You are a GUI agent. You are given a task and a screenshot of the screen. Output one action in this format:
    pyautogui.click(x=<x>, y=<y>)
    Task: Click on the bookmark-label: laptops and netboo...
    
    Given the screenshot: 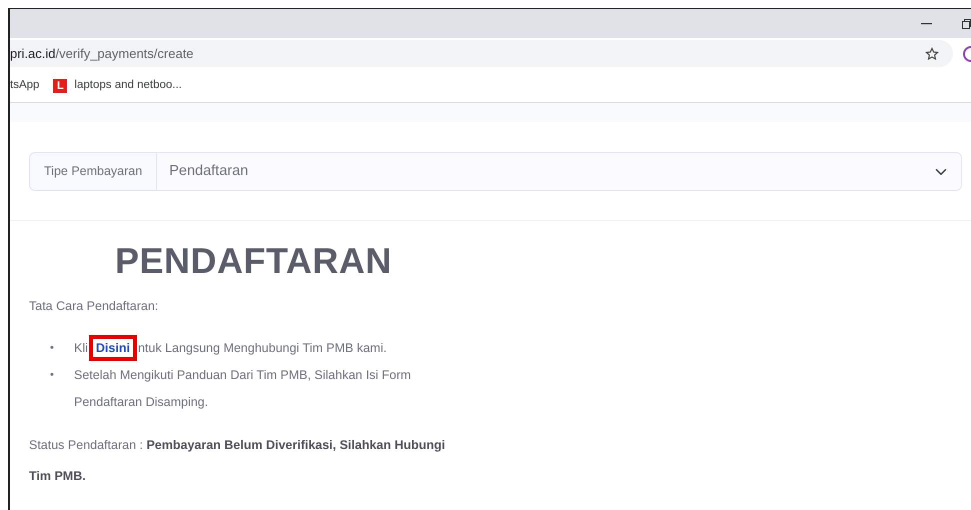 What is the action you would take?
    pyautogui.click(x=128, y=85)
    